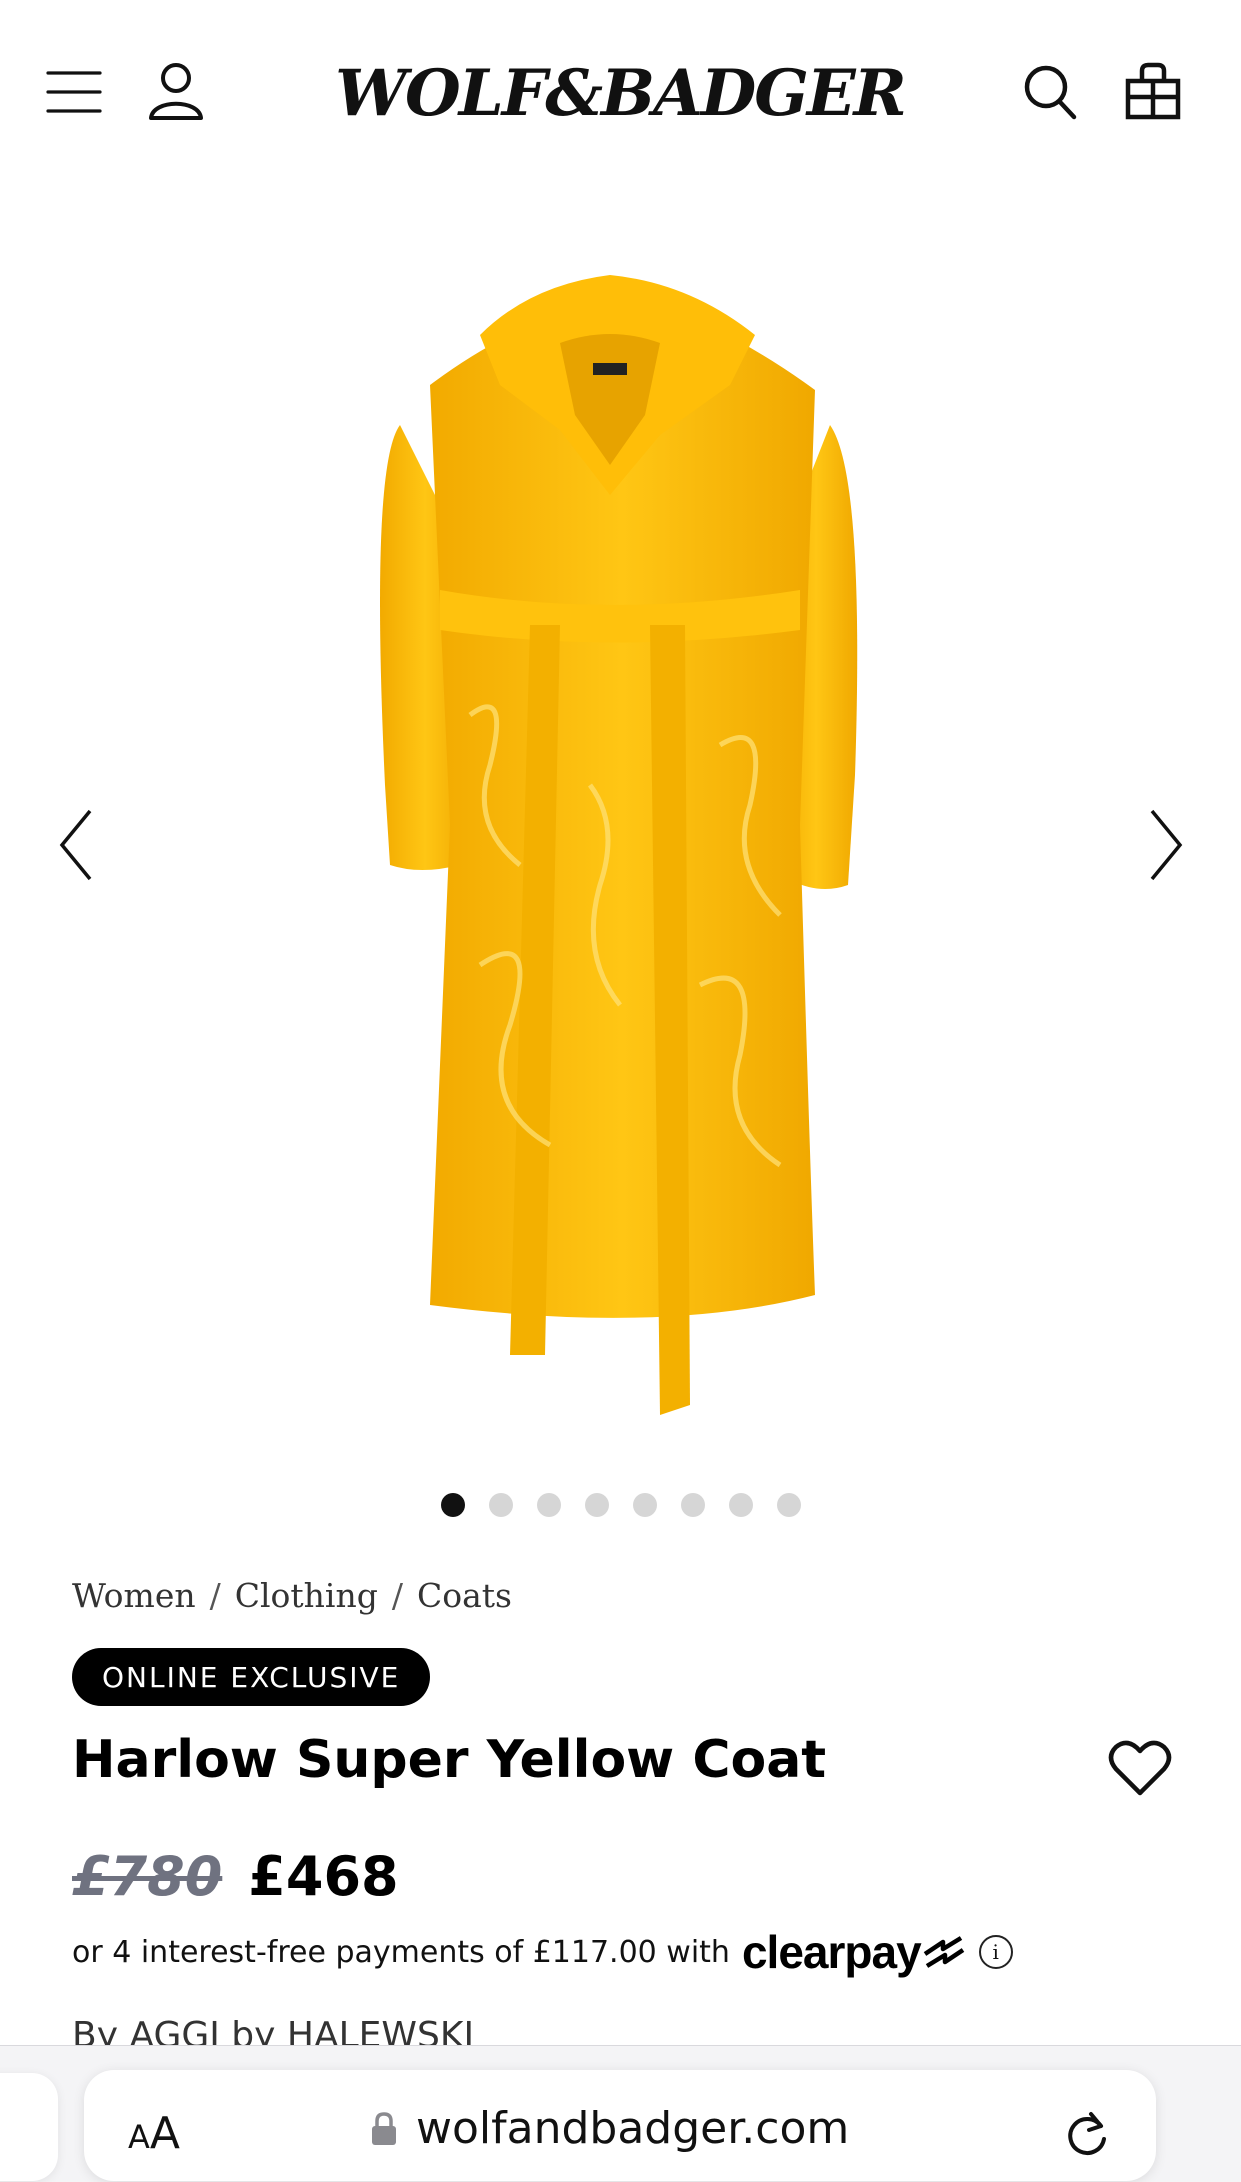  I want to click on carousel-pagination, so click(620, 1505).